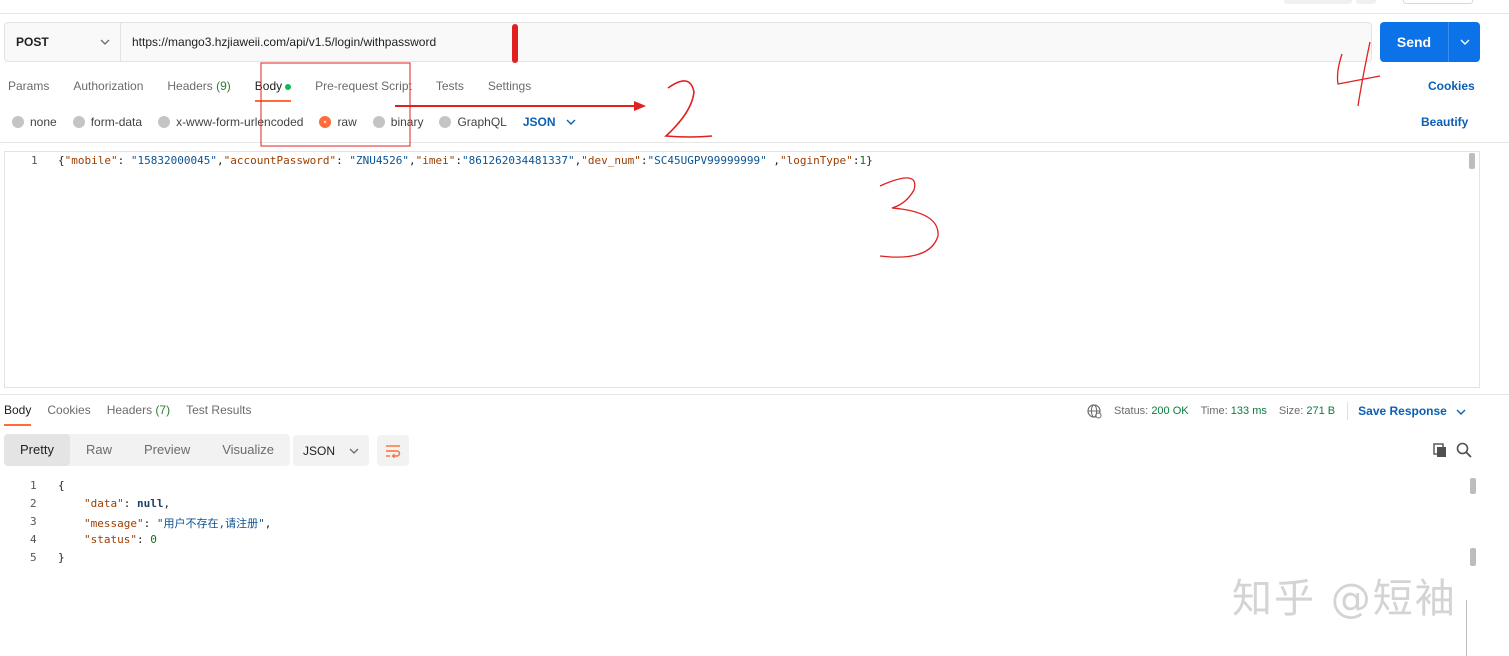 Image resolution: width=1509 pixels, height=656 pixels. What do you see at coordinates (1451, 86) in the screenshot?
I see `cookies-link: Cookies` at bounding box center [1451, 86].